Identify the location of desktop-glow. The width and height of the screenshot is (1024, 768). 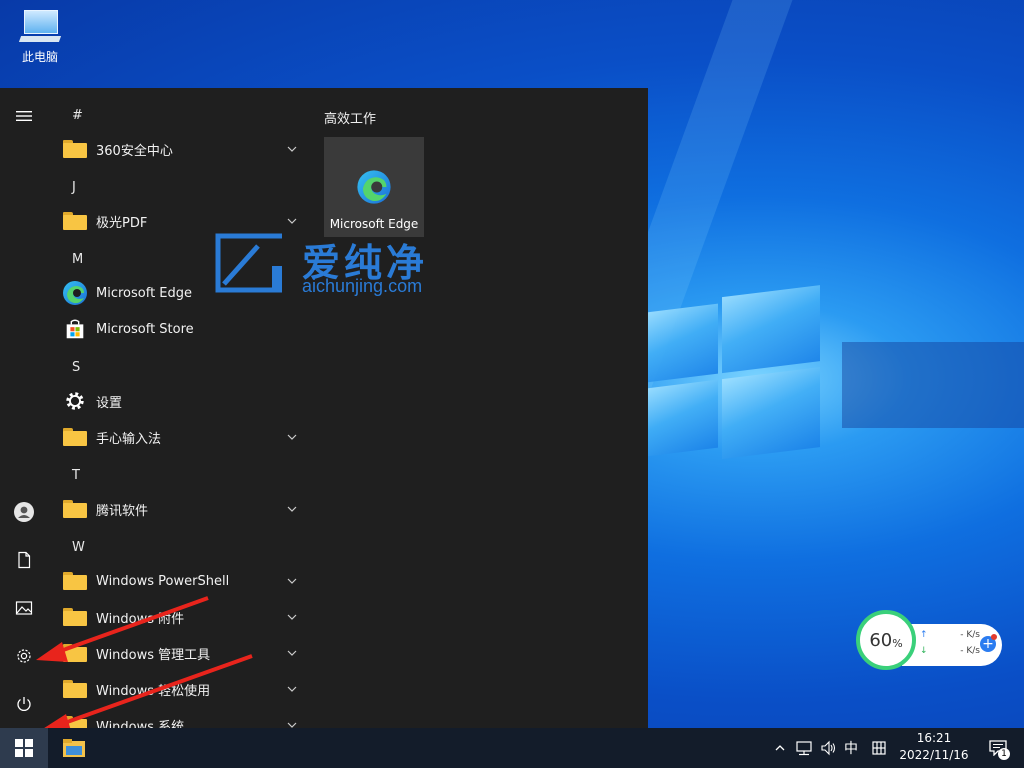
(933, 385).